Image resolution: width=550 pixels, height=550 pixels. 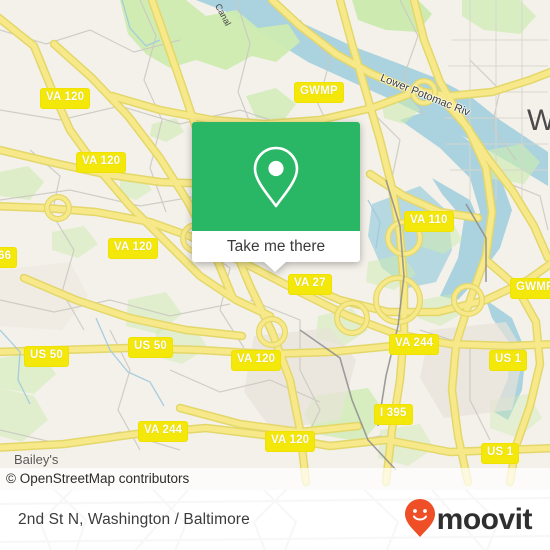 I want to click on road-shield: 66, so click(x=9, y=257).